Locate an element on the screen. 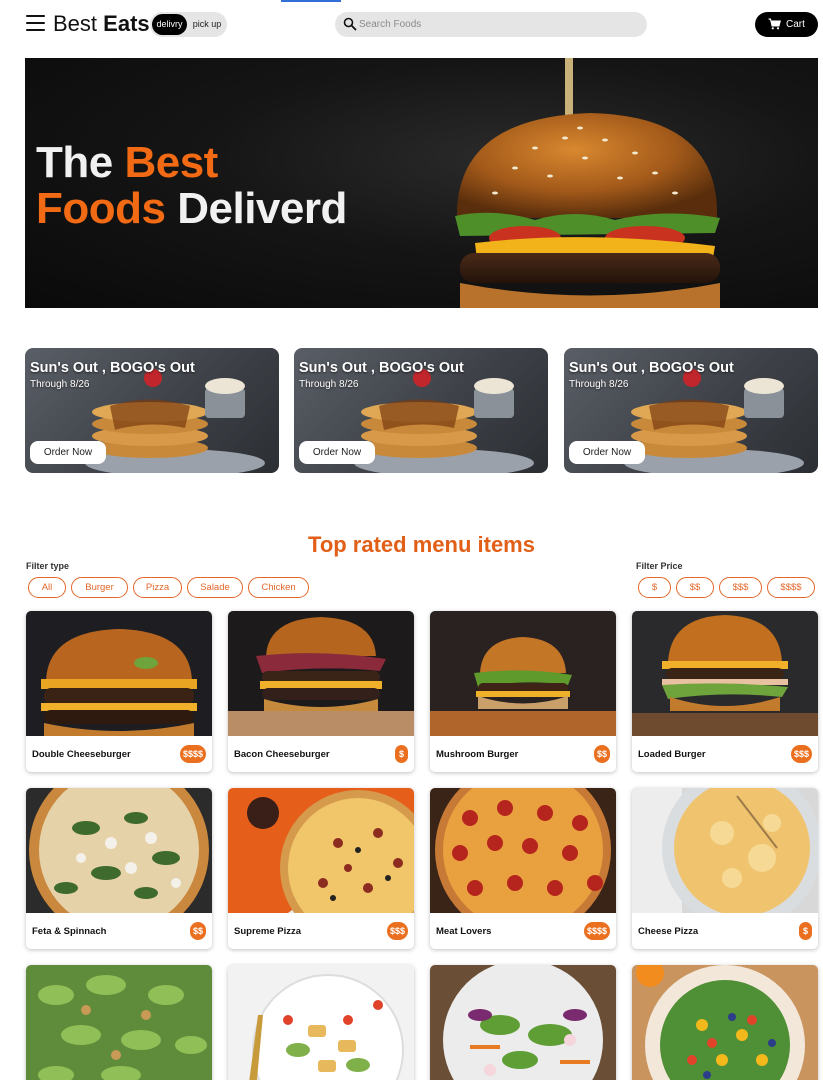 The height and width of the screenshot is (1080, 823). filter-type-label: Filter type is located at coordinates (48, 566).